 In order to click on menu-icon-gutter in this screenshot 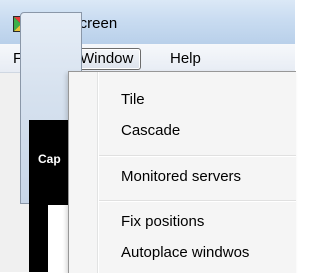, I will do `click(98, 172)`.